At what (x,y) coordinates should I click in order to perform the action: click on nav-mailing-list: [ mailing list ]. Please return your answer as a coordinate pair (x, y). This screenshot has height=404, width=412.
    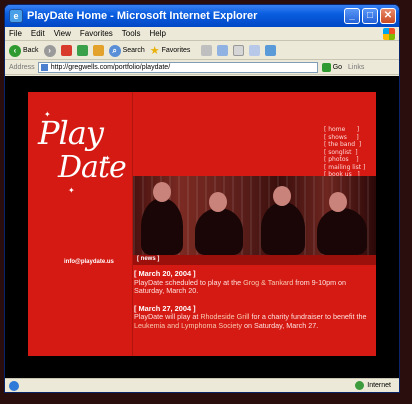
    Looking at the image, I should click on (344, 168).